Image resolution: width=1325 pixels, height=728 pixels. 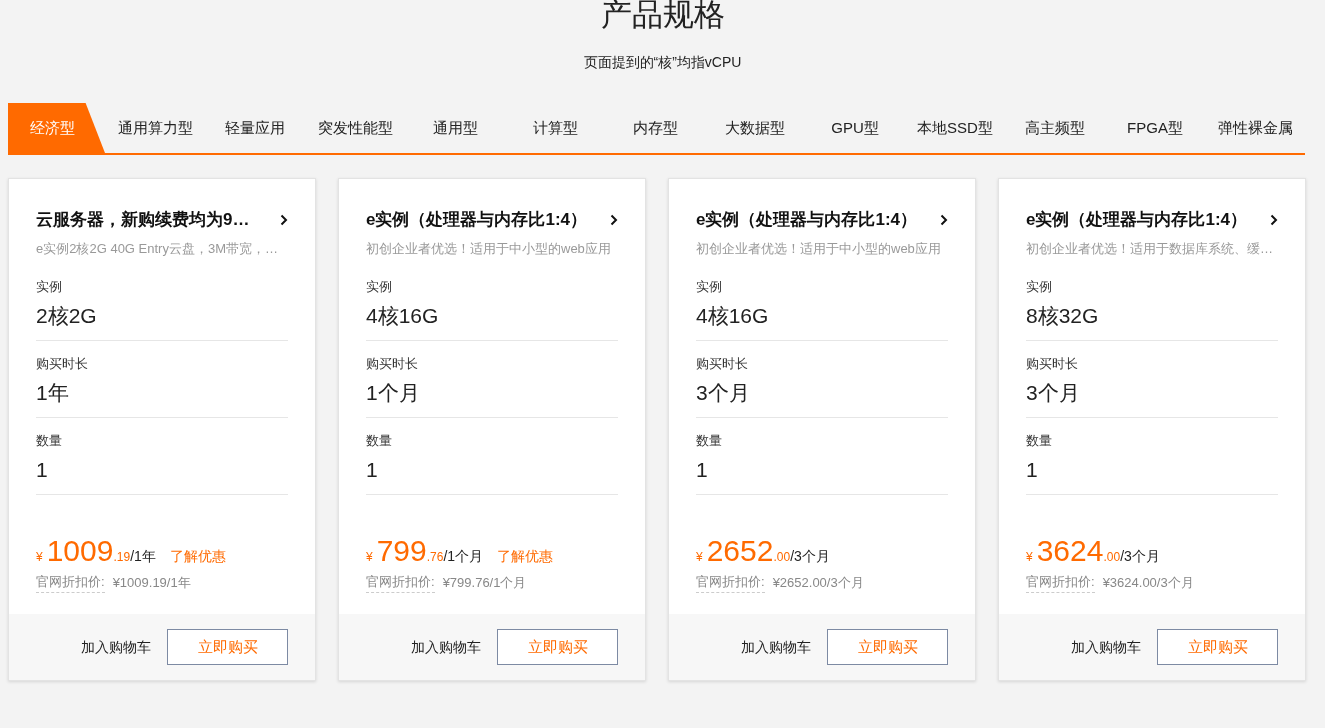 What do you see at coordinates (655, 128) in the screenshot?
I see `category-tab: 内存型` at bounding box center [655, 128].